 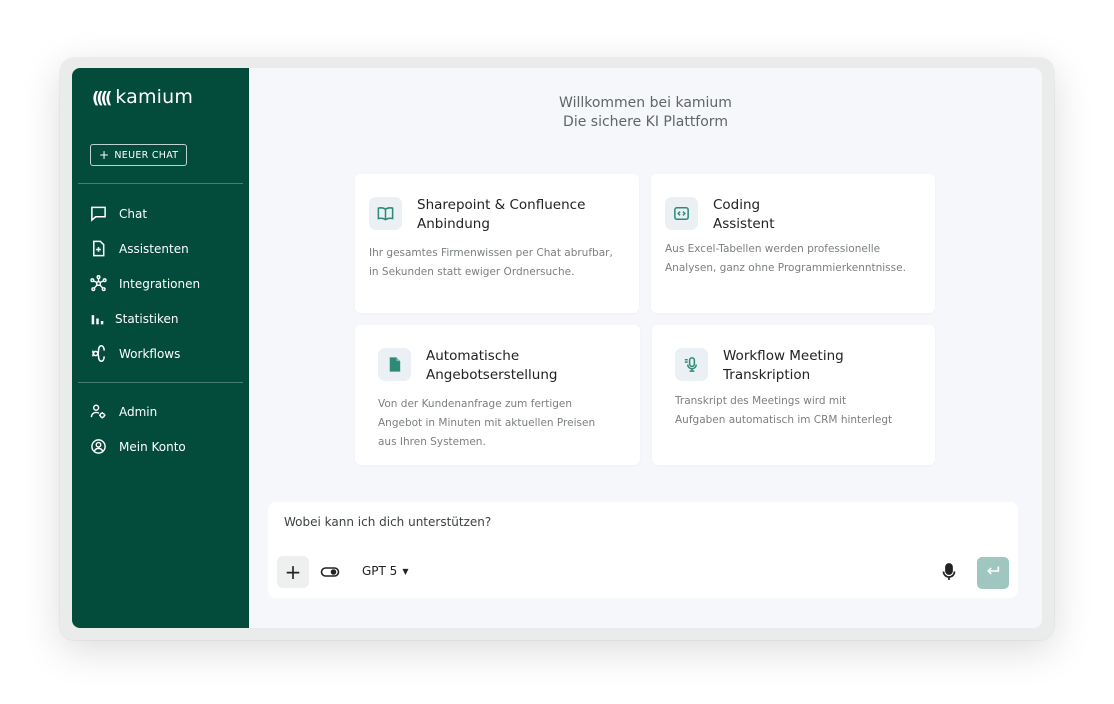 I want to click on model-selector: GPT 5 ▼, so click(x=385, y=571).